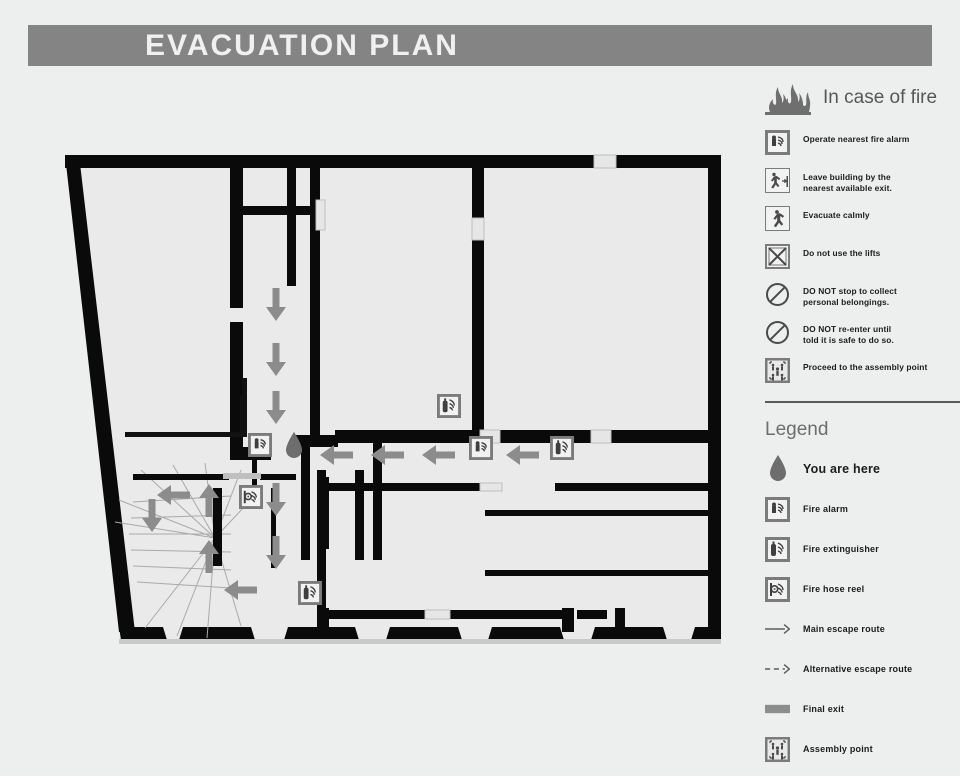  What do you see at coordinates (880, 97) in the screenshot?
I see `in-case-of-fire-title: In case of fire` at bounding box center [880, 97].